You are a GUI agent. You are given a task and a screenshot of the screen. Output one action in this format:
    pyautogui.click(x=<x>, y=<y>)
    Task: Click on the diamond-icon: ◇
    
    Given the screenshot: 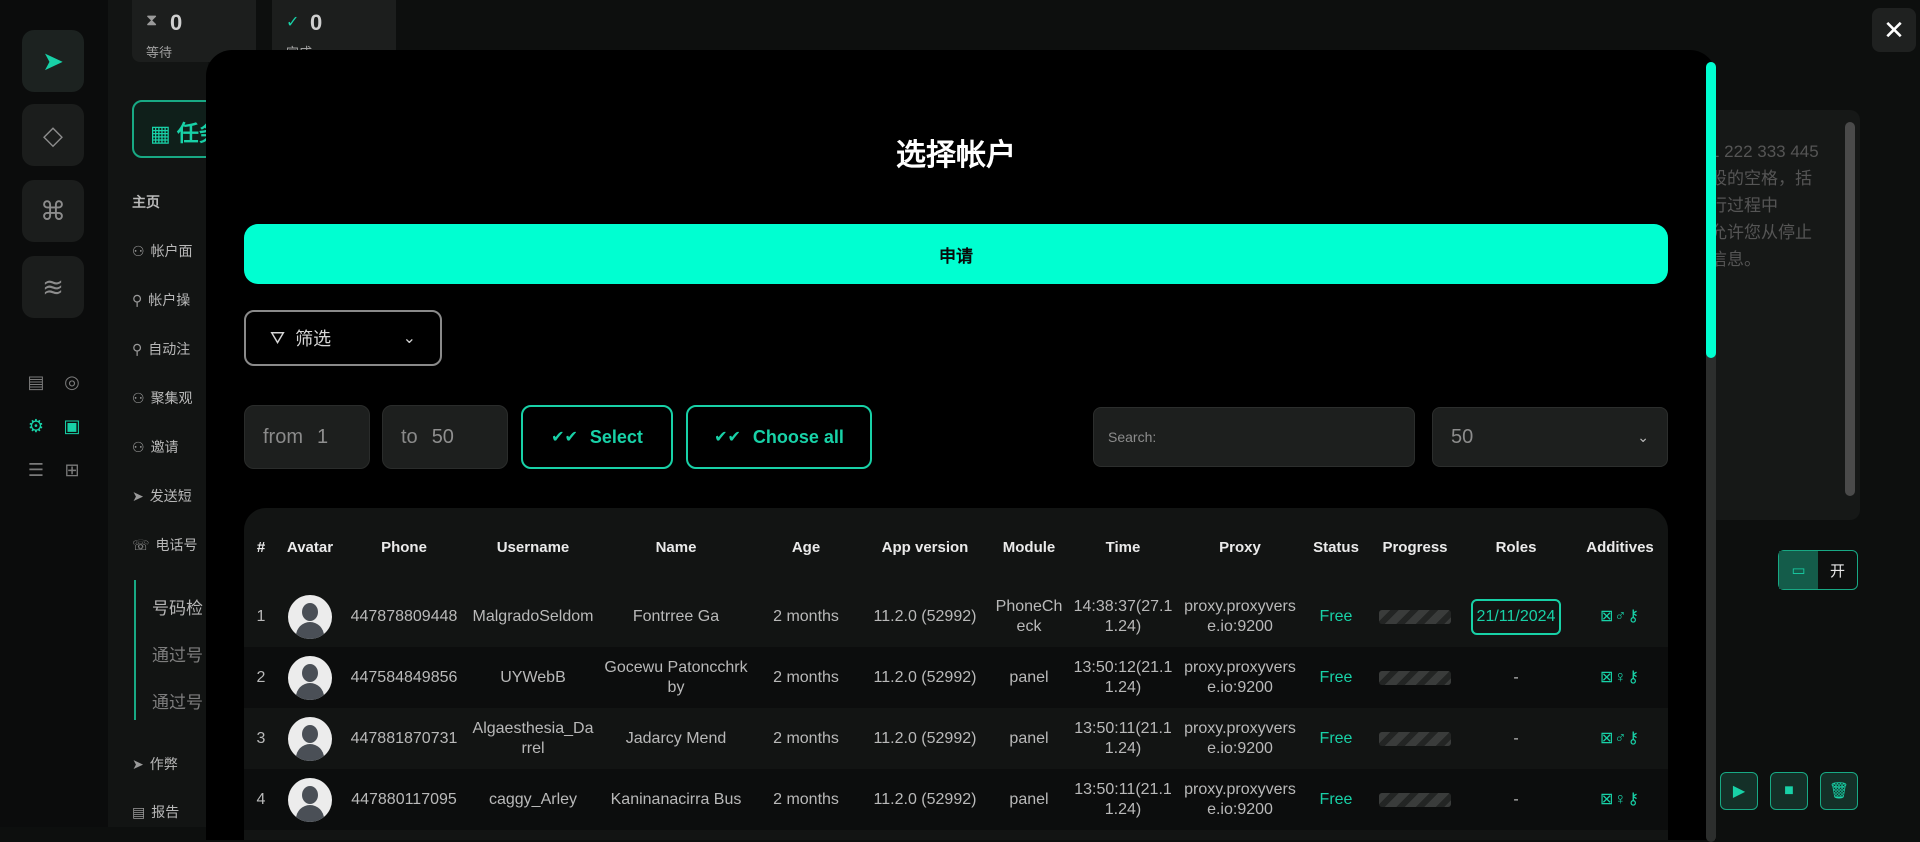 What is the action you would take?
    pyautogui.click(x=53, y=135)
    